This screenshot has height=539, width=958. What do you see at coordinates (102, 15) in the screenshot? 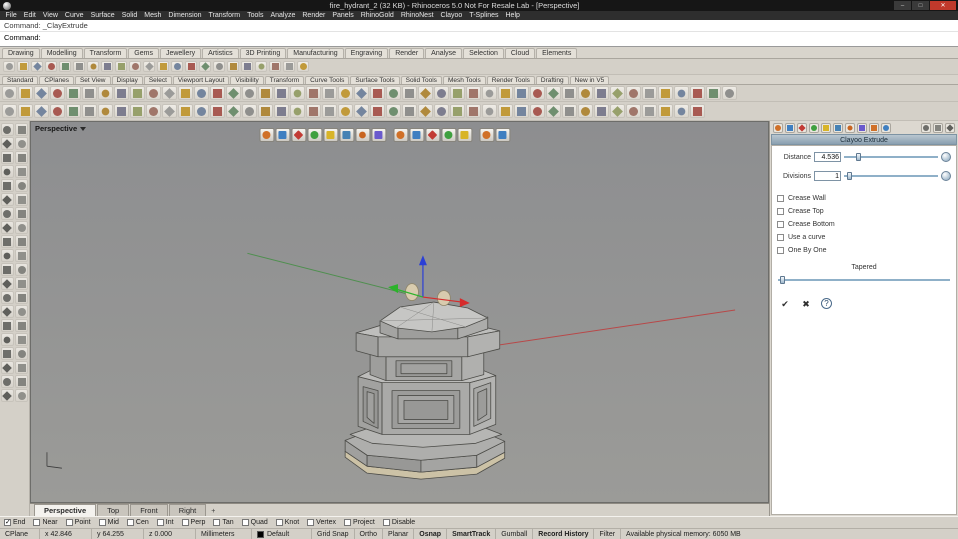
I see `menu-item: Surface` at bounding box center [102, 15].